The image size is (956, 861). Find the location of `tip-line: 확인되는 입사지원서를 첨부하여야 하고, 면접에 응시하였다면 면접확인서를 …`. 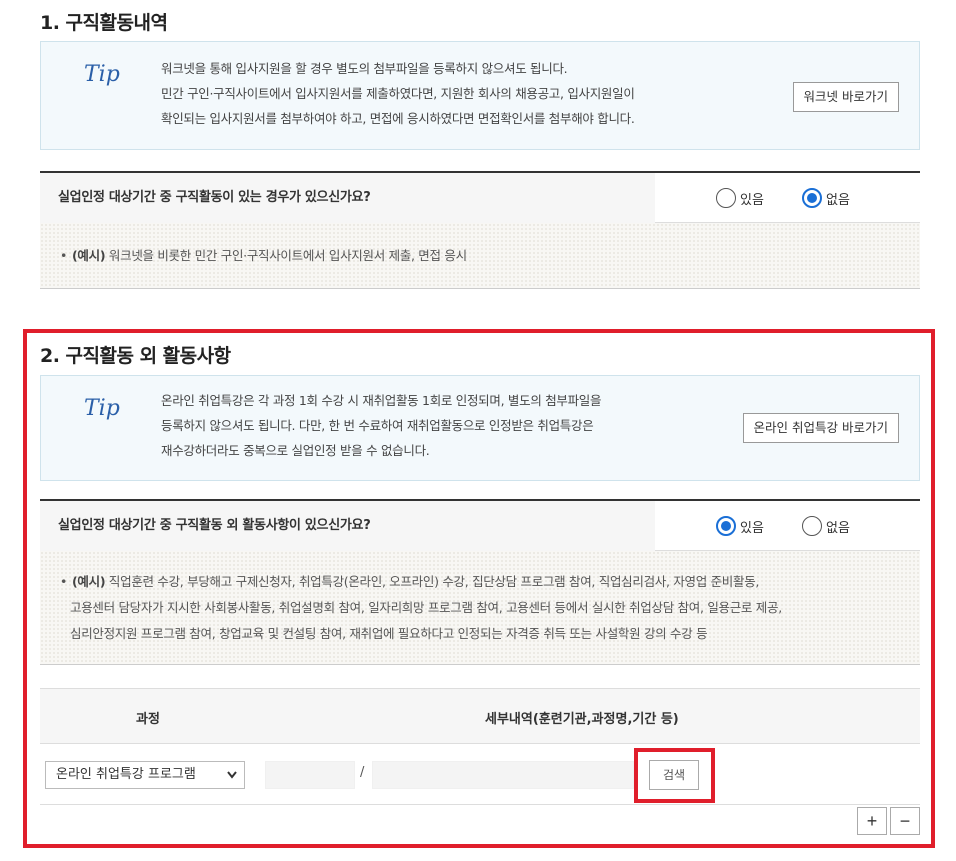

tip-line: 확인되는 입사지원서를 첨부하여야 하고, 면접에 응시하였다면 면접확인서를 … is located at coordinates (398, 118).